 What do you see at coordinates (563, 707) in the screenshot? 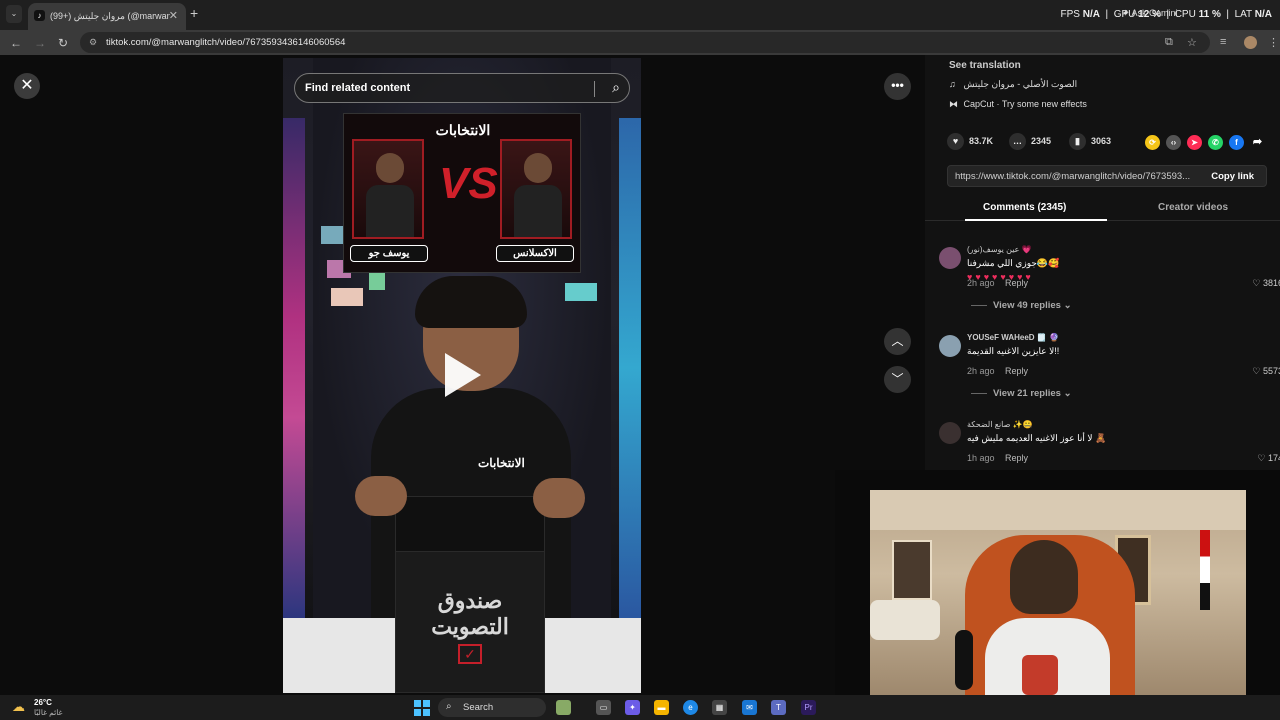
I see `widget-app-icon` at bounding box center [563, 707].